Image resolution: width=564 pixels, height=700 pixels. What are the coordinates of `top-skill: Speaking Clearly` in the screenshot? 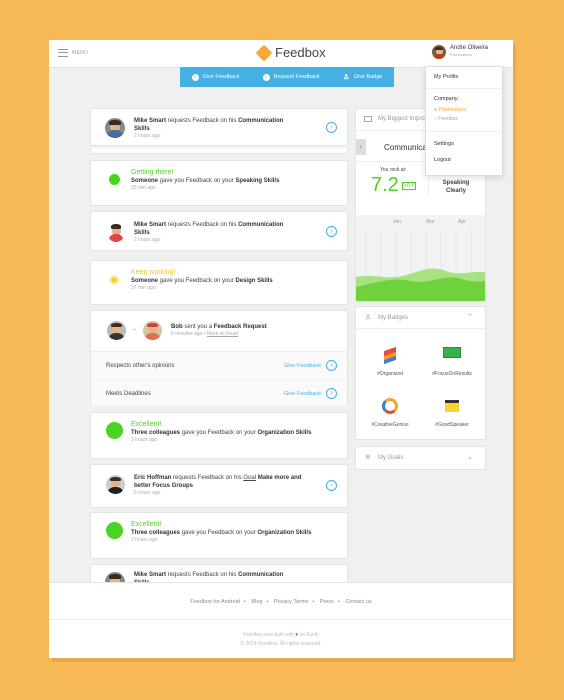 It's located at (456, 187).